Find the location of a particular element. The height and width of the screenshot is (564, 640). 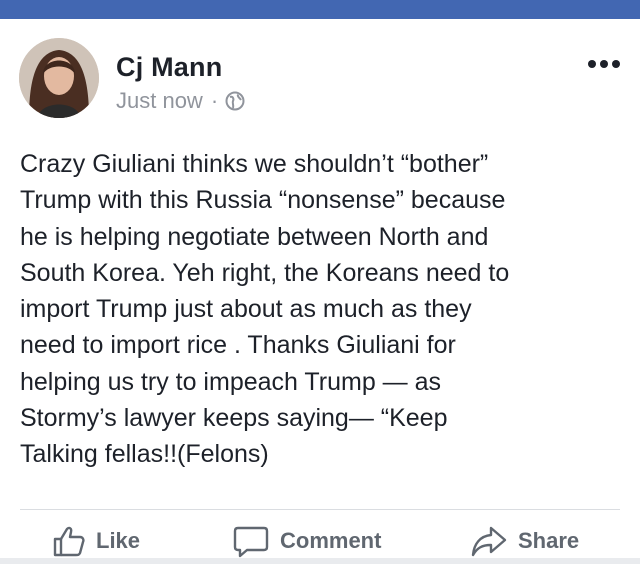

globe-icon is located at coordinates (235, 101).